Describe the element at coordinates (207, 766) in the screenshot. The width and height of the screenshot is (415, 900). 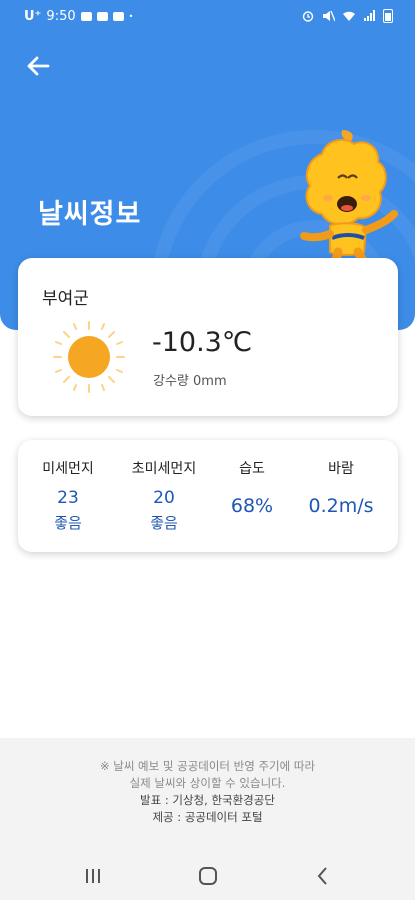
I see `footer-note-line1: ※ 날씨 예보 및 공공데이터 반영 주기에 따라` at that location.